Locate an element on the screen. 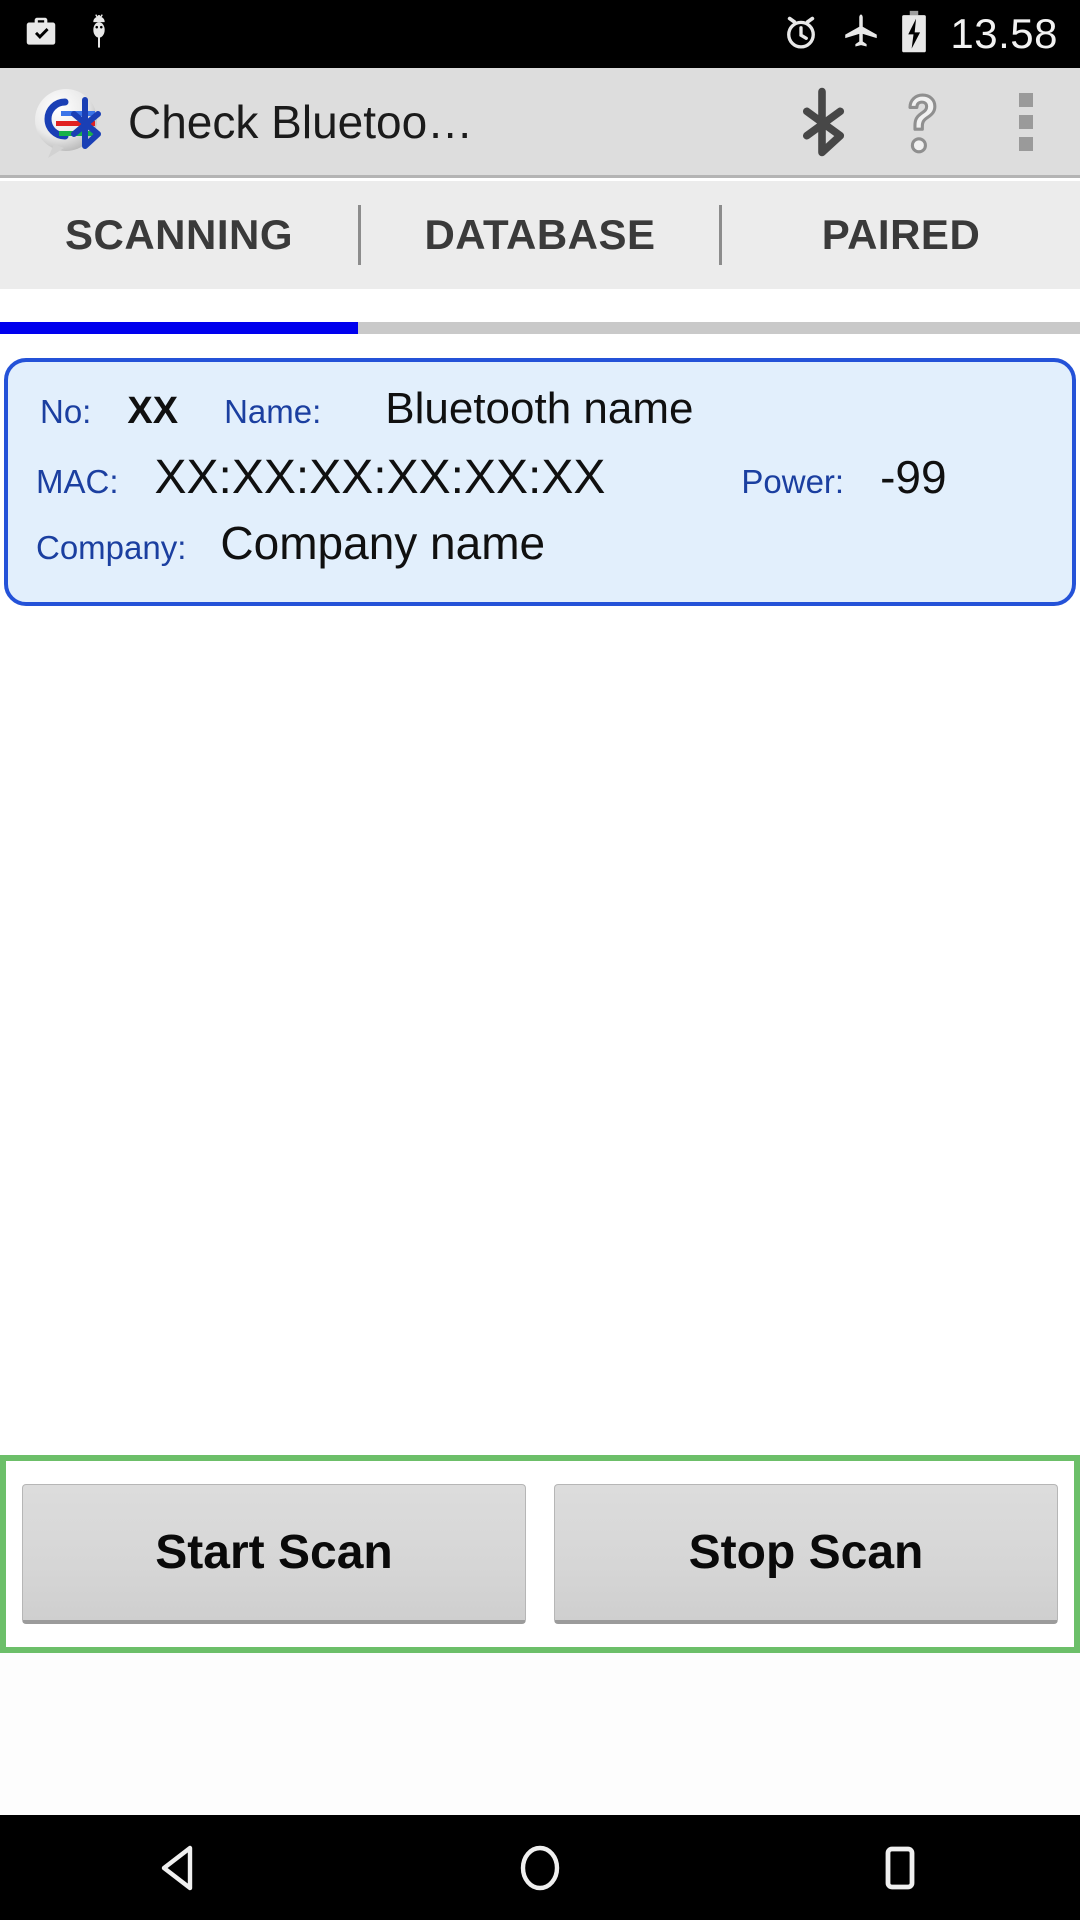 The width and height of the screenshot is (1080, 1920). stop-scan-button: Stop Scan is located at coordinates (806, 1554).